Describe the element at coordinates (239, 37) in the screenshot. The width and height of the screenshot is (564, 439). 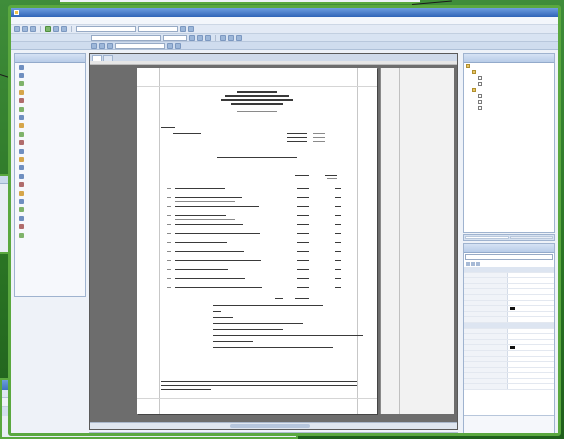
I see `align-right-icon` at that location.